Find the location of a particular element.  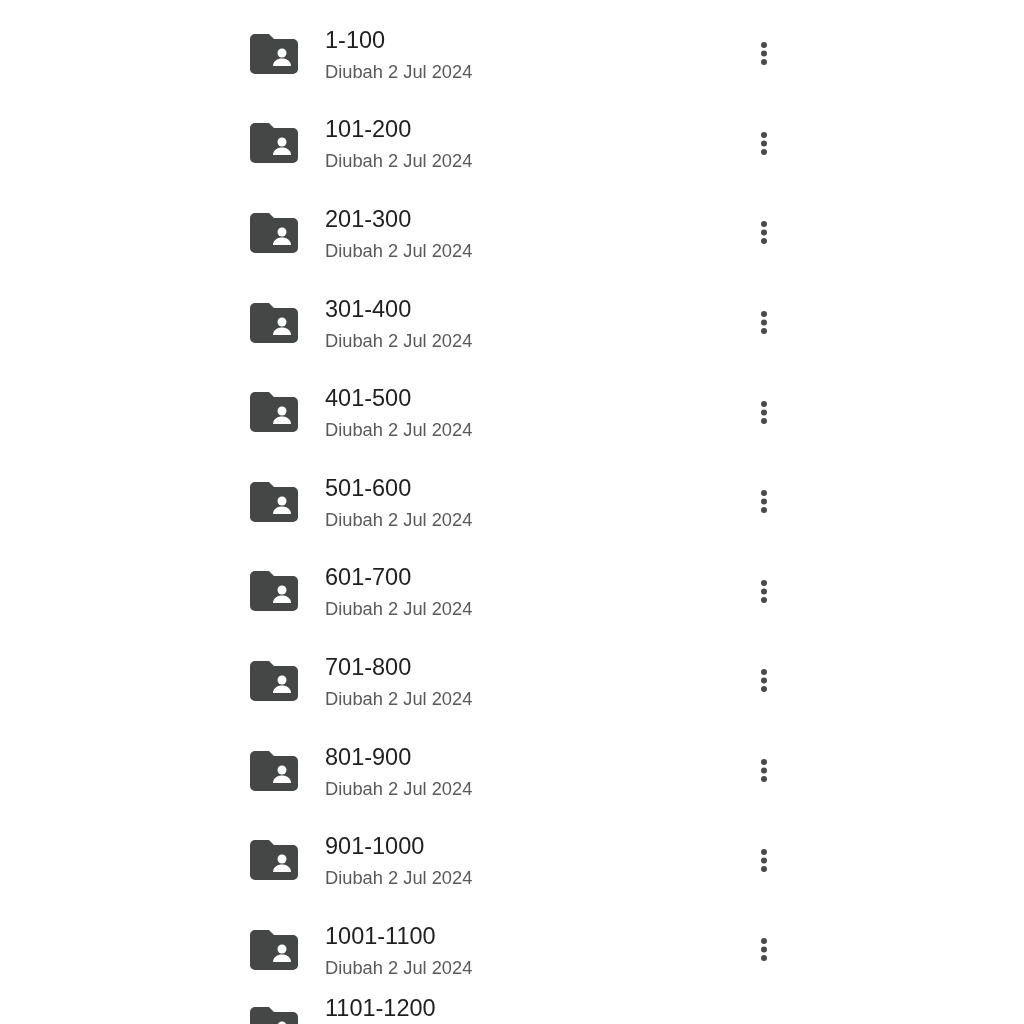

folder-name: 1-100 is located at coordinates (355, 40).